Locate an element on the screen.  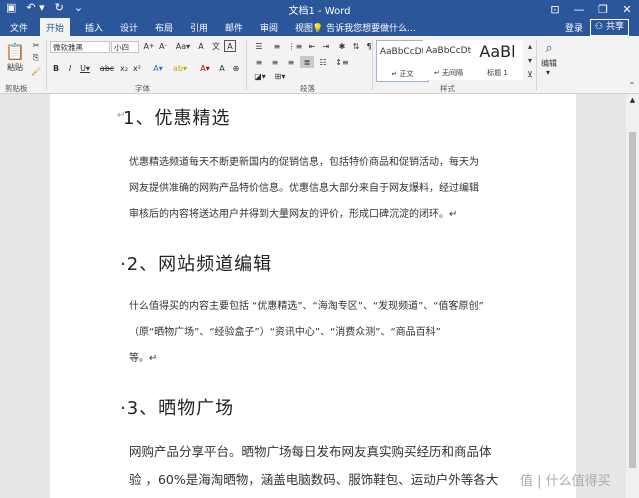
change-case-icon: Aa▾ is located at coordinates (183, 46).